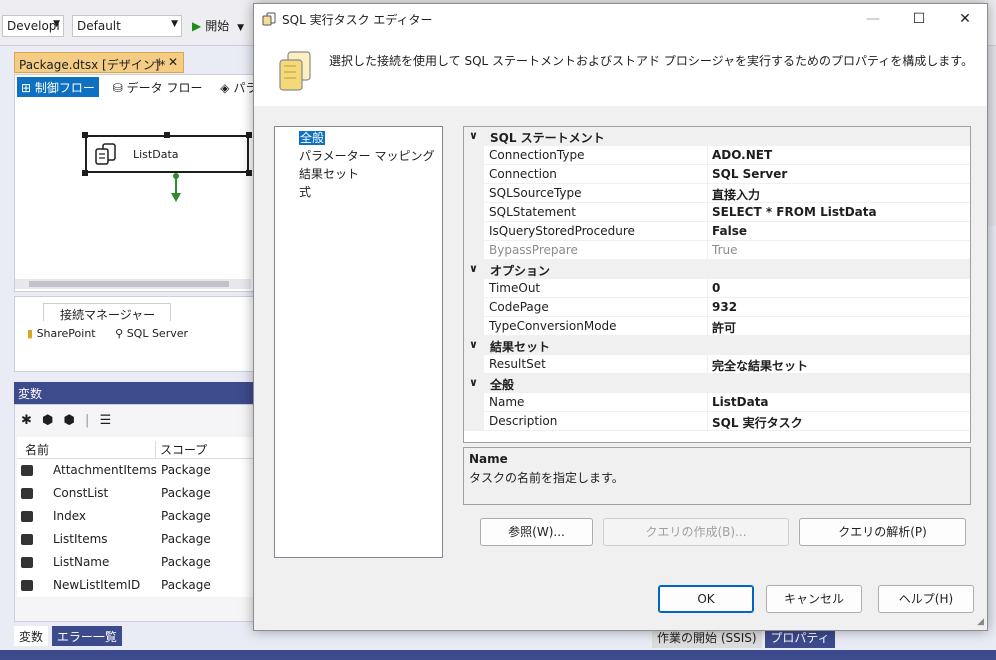  What do you see at coordinates (135, 516) in the screenshot?
I see `table-row: Index Package` at bounding box center [135, 516].